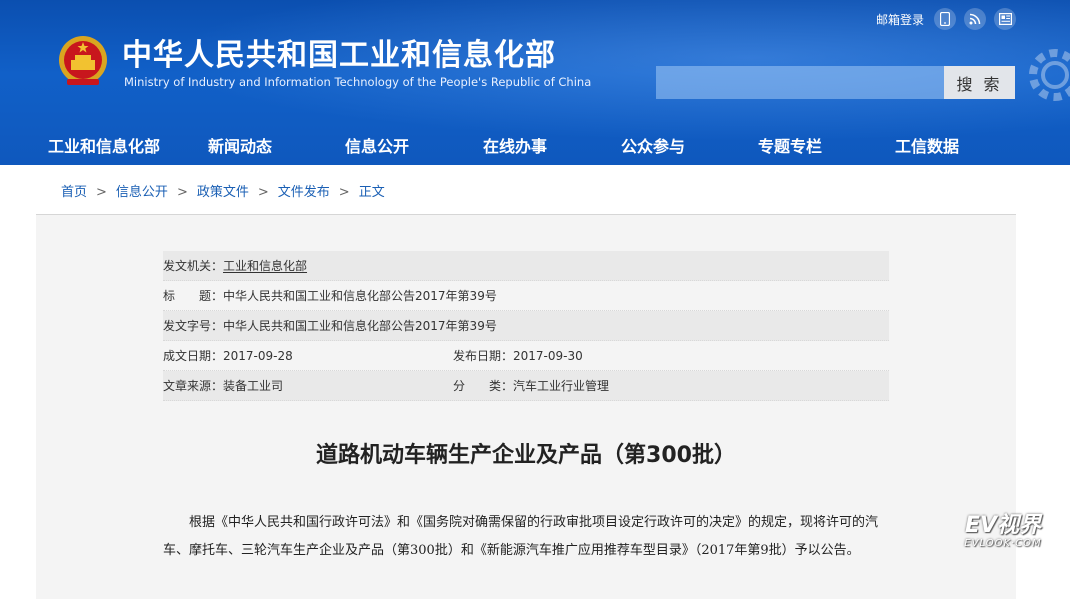  I want to click on rss-icon, so click(975, 19).